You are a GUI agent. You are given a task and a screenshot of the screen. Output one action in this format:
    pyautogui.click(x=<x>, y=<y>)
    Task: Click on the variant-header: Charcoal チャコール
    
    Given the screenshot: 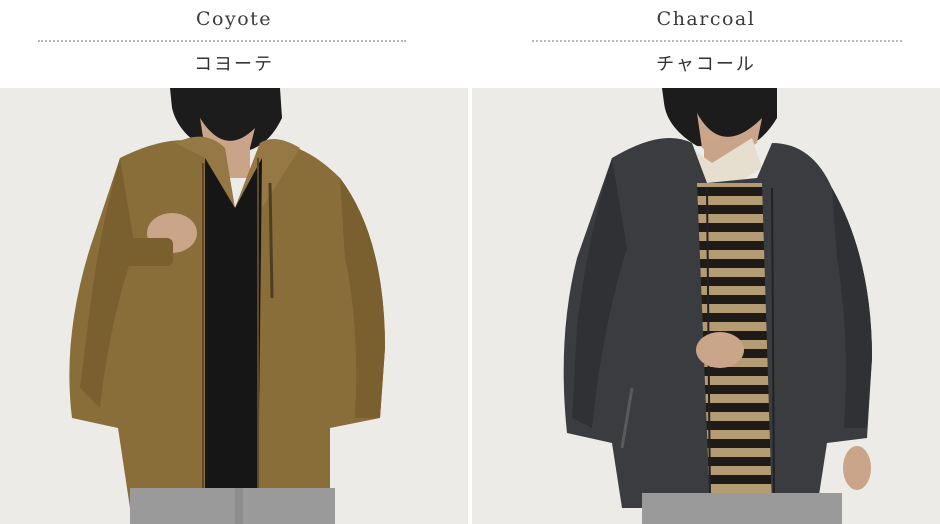 What is the action you would take?
    pyautogui.click(x=706, y=44)
    